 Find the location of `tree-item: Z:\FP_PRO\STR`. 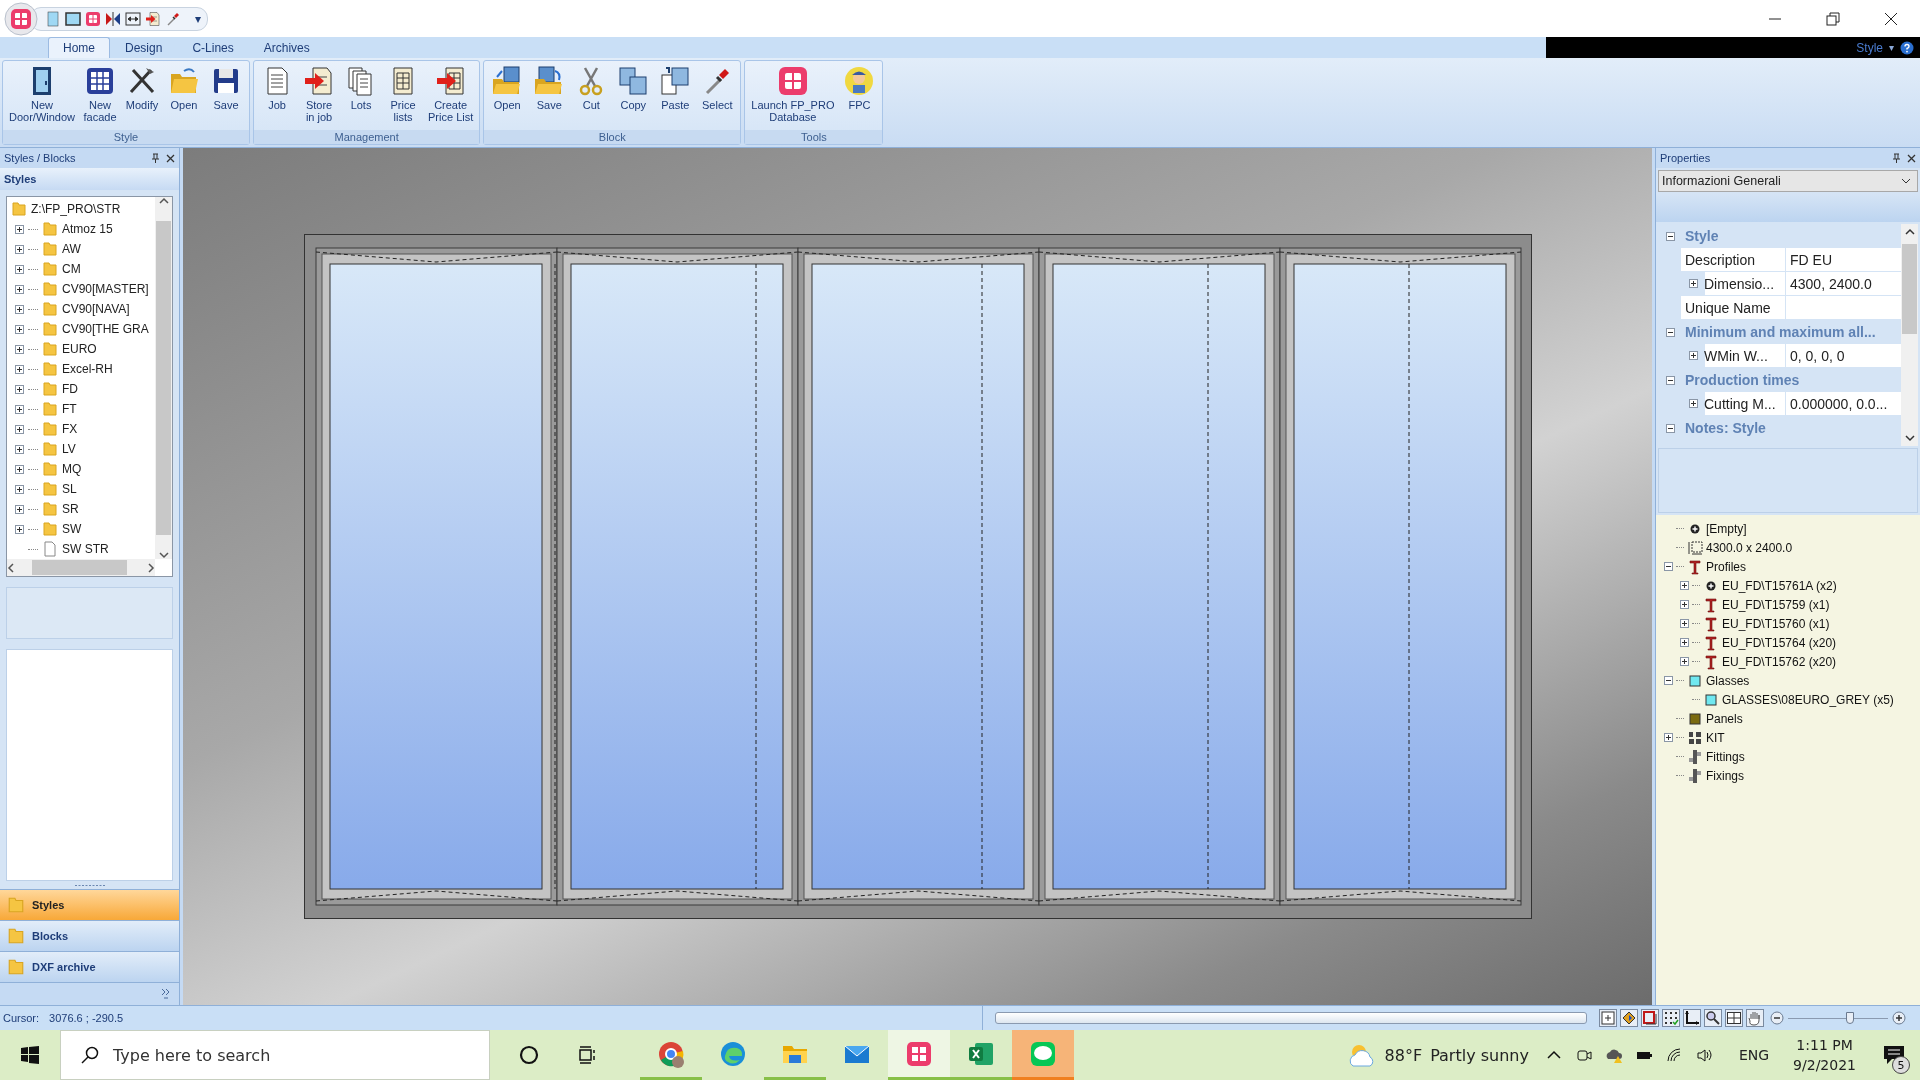

tree-item: Z:\FP_PRO\STR is located at coordinates (76, 209).